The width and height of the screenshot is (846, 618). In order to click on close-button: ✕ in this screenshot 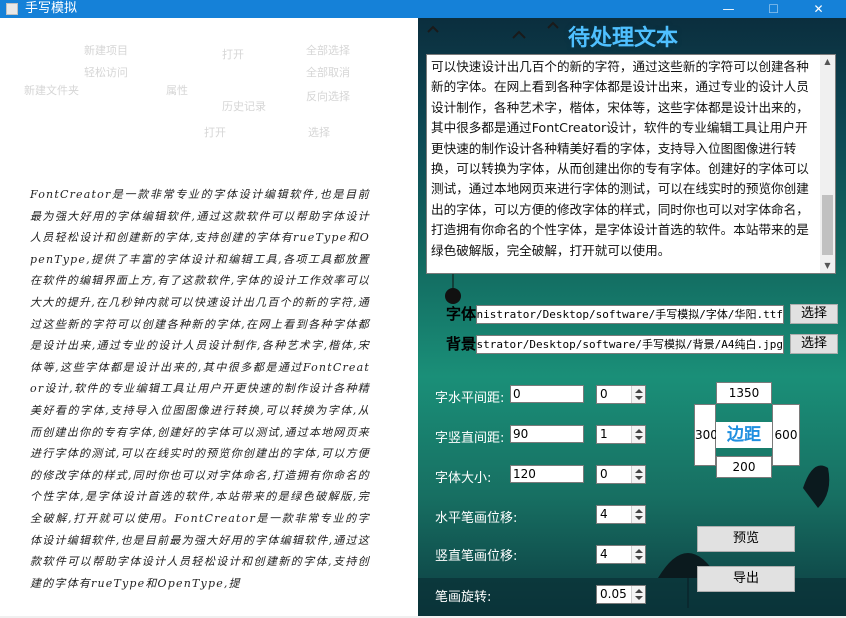, I will do `click(818, 9)`.